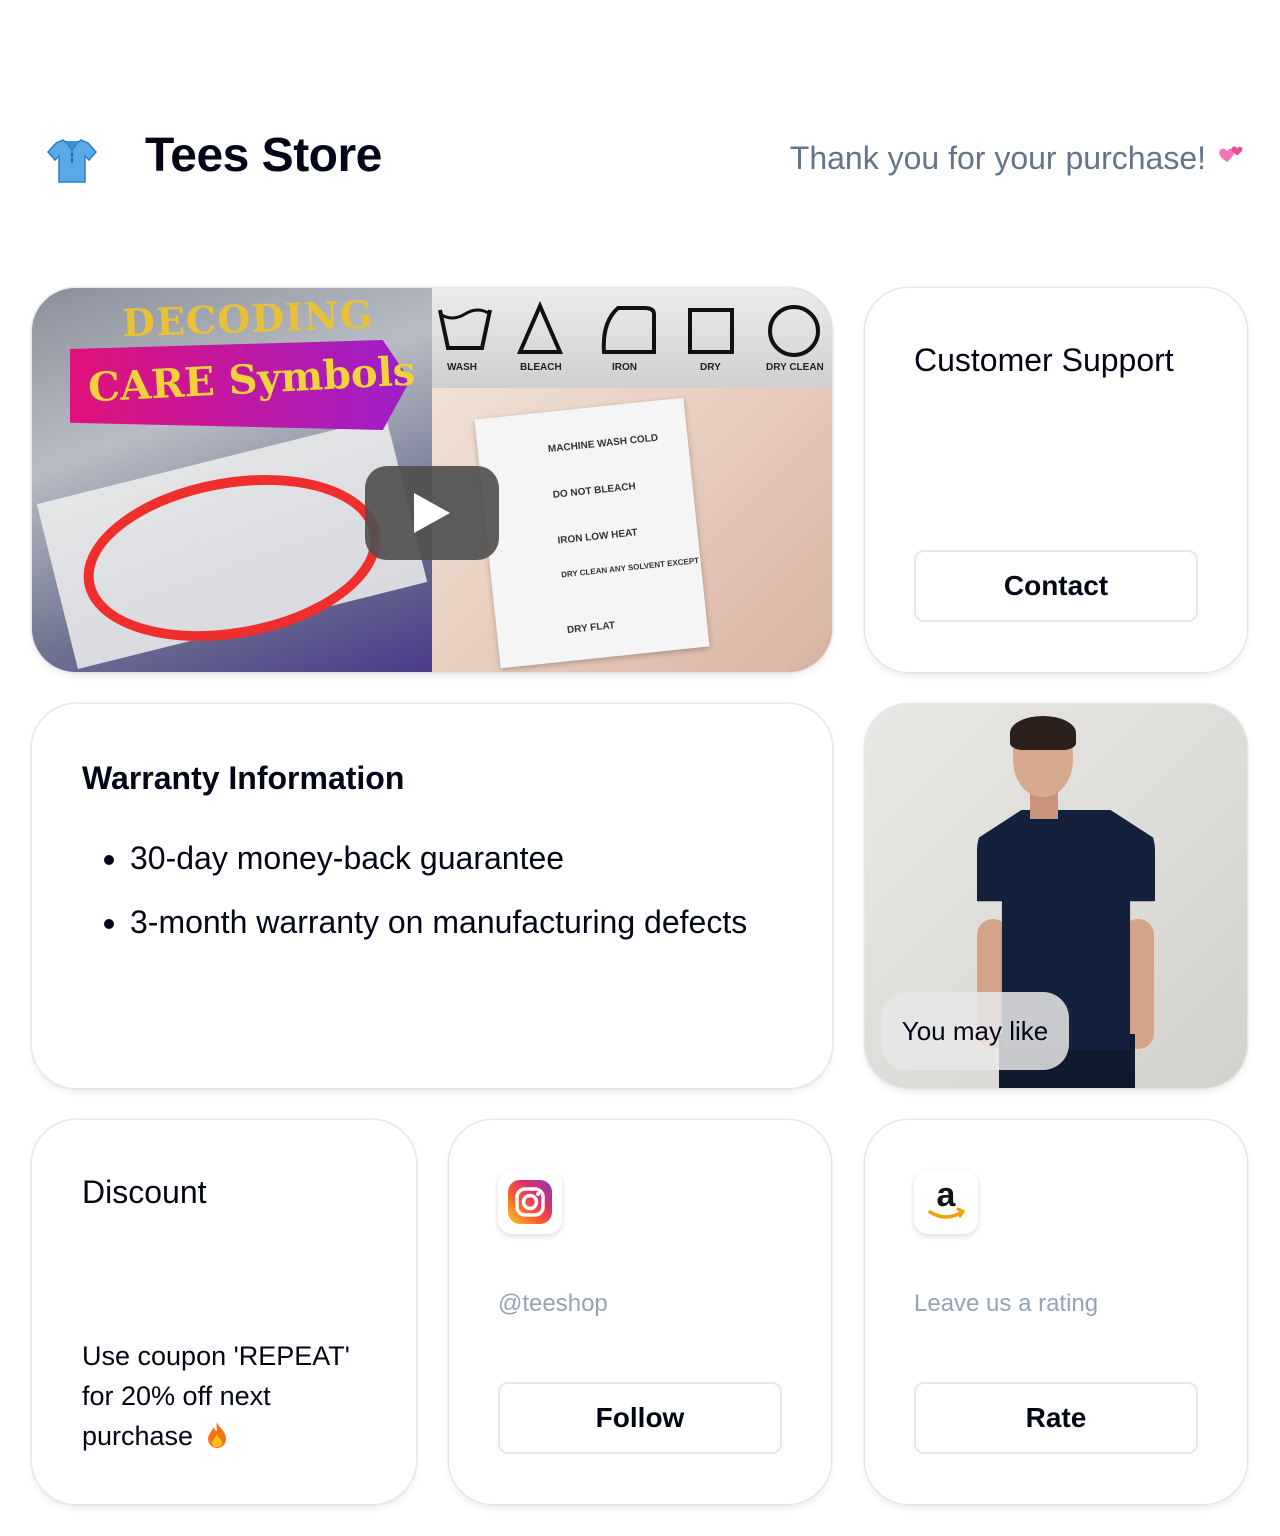 The width and height of the screenshot is (1280, 1536). Describe the element at coordinates (450, 858) in the screenshot. I see `warranty-item: 30-day money-back guarantee` at that location.